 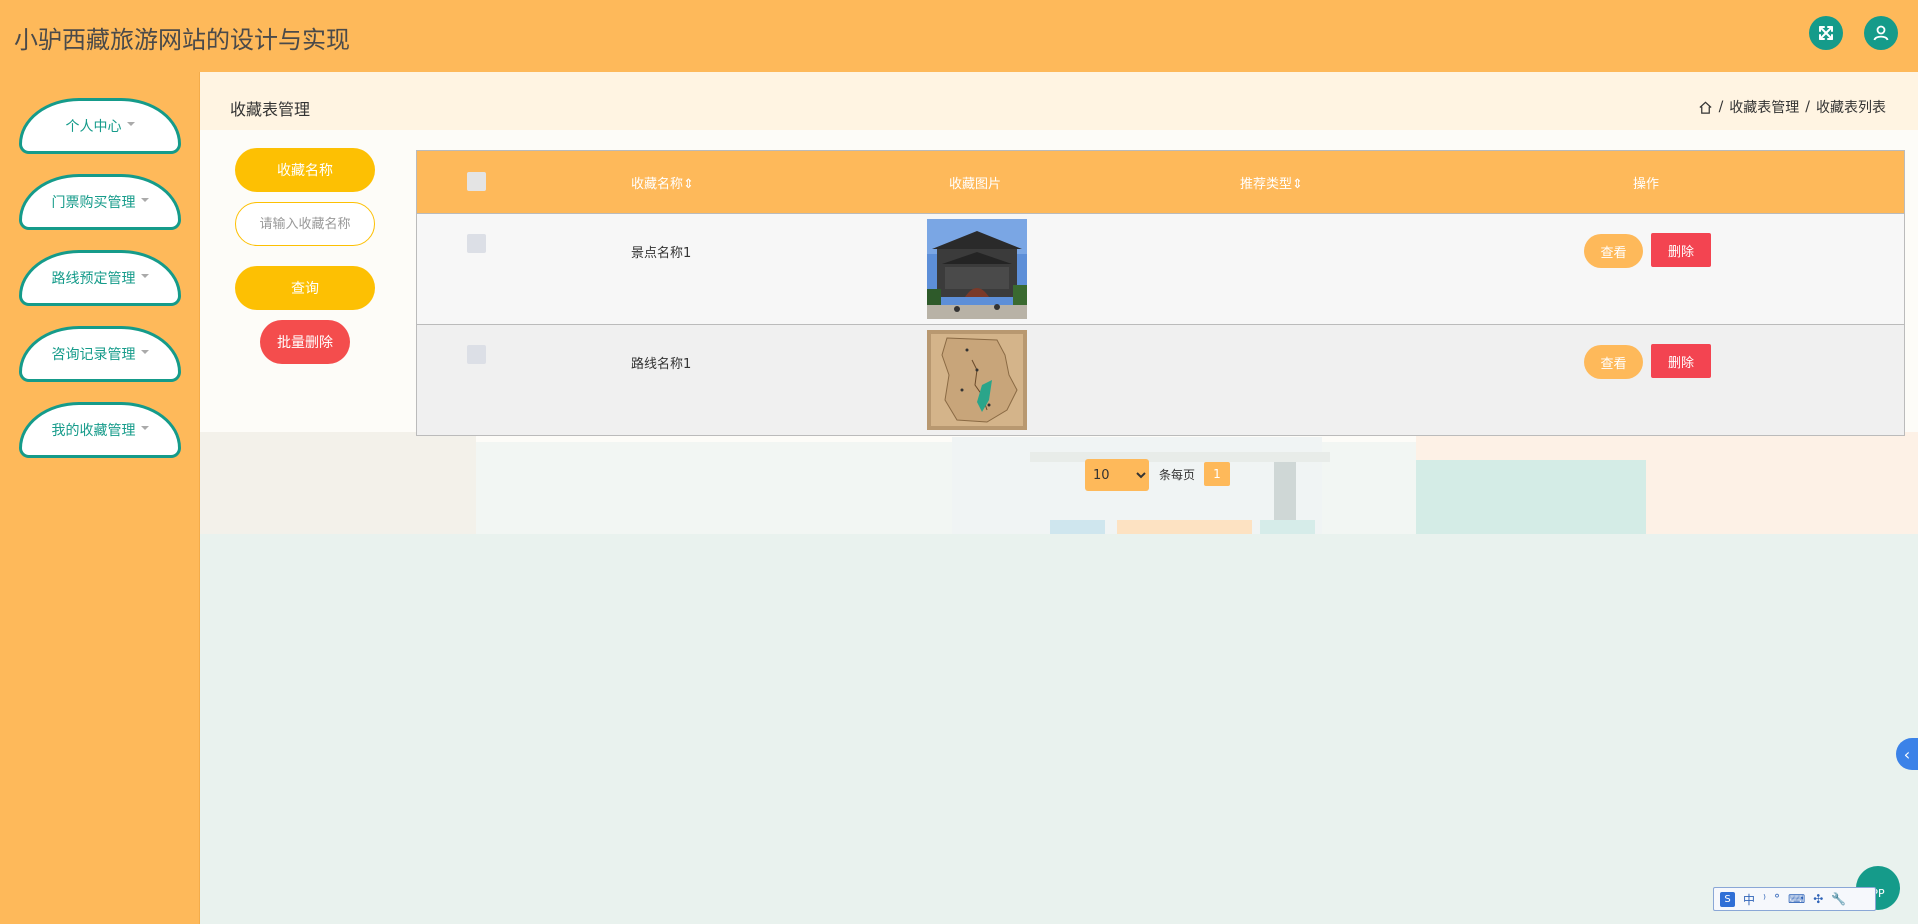 What do you see at coordinates (1646, 184) in the screenshot?
I see `column-header-actions: 操作` at bounding box center [1646, 184].